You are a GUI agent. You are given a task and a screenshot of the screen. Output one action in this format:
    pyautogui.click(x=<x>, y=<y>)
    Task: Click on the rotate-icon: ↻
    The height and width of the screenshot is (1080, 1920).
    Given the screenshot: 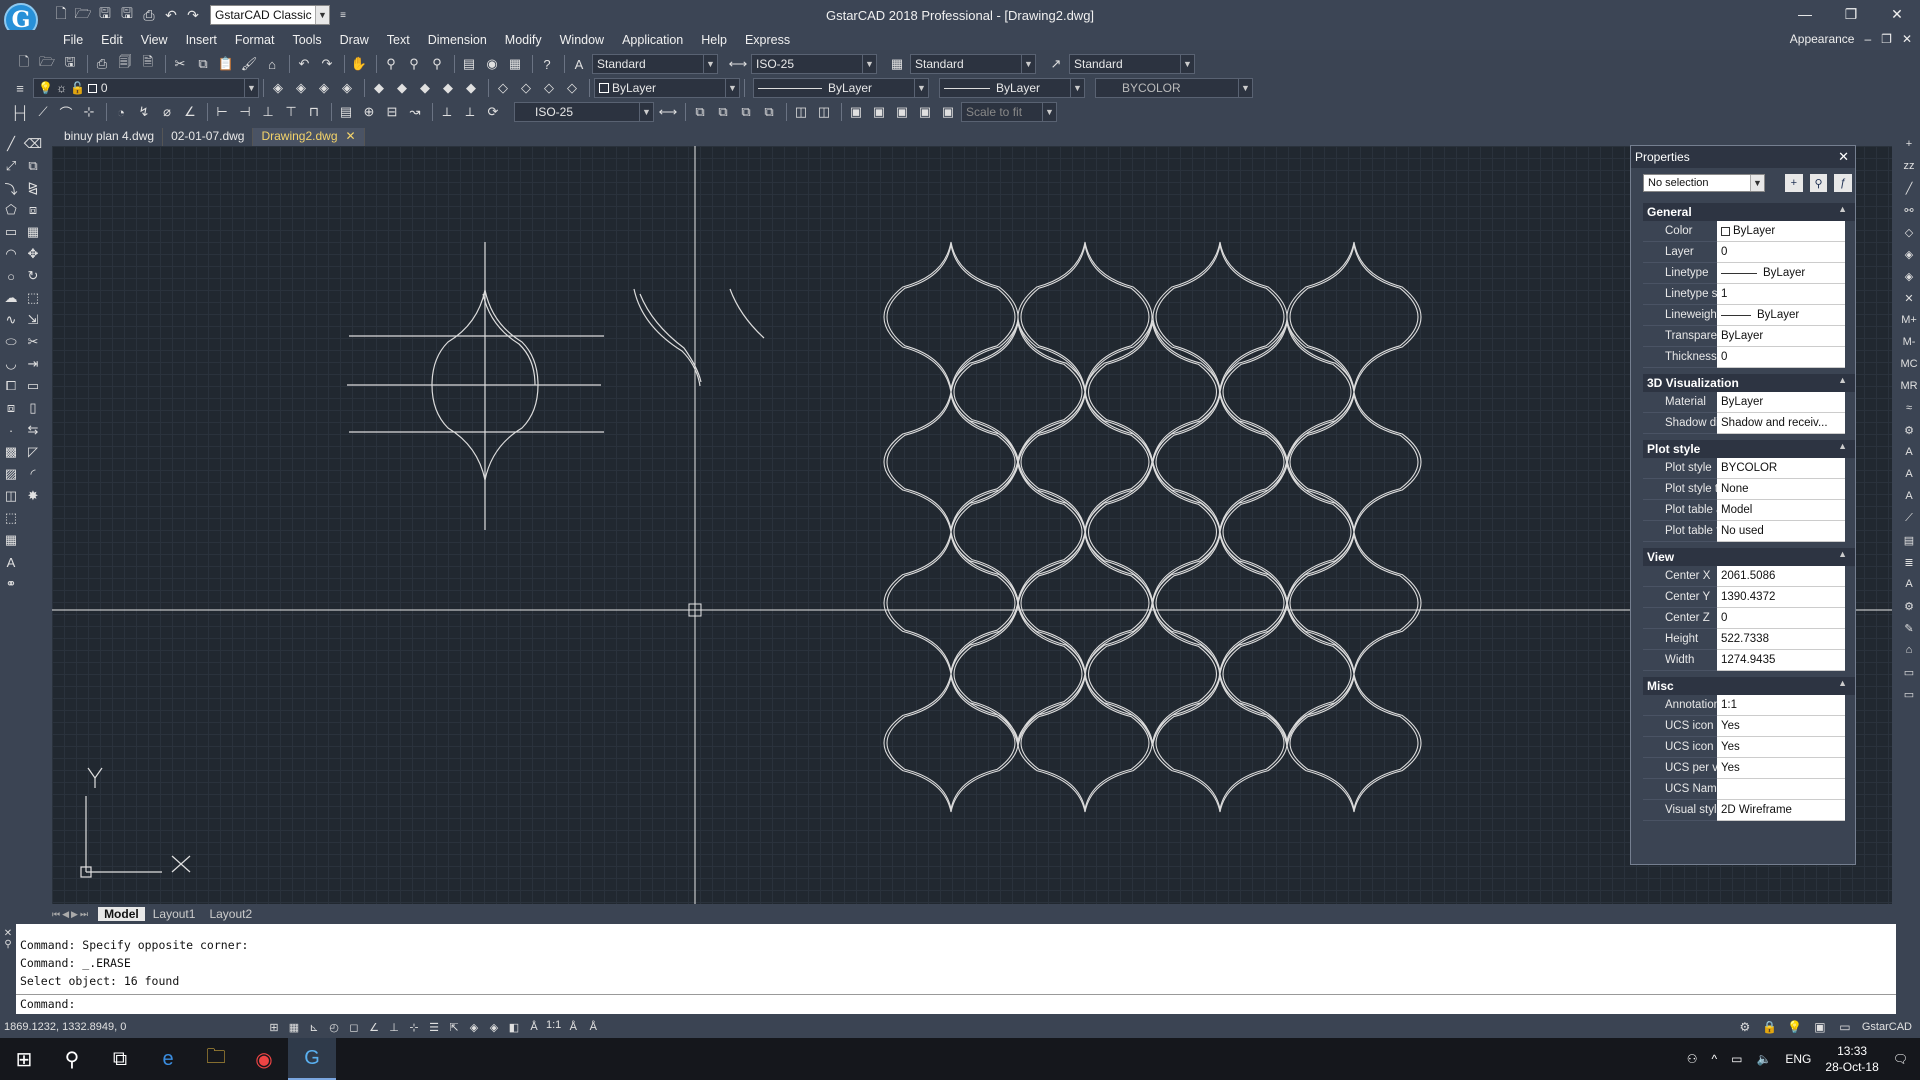 What is the action you would take?
    pyautogui.click(x=33, y=276)
    